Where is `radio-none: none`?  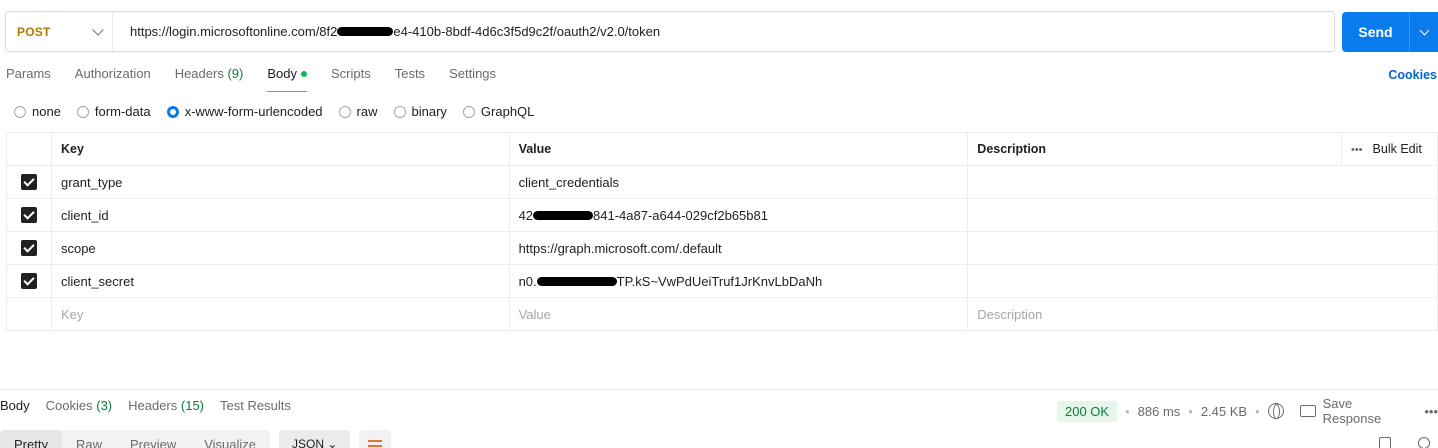 radio-none: none is located at coordinates (37, 111).